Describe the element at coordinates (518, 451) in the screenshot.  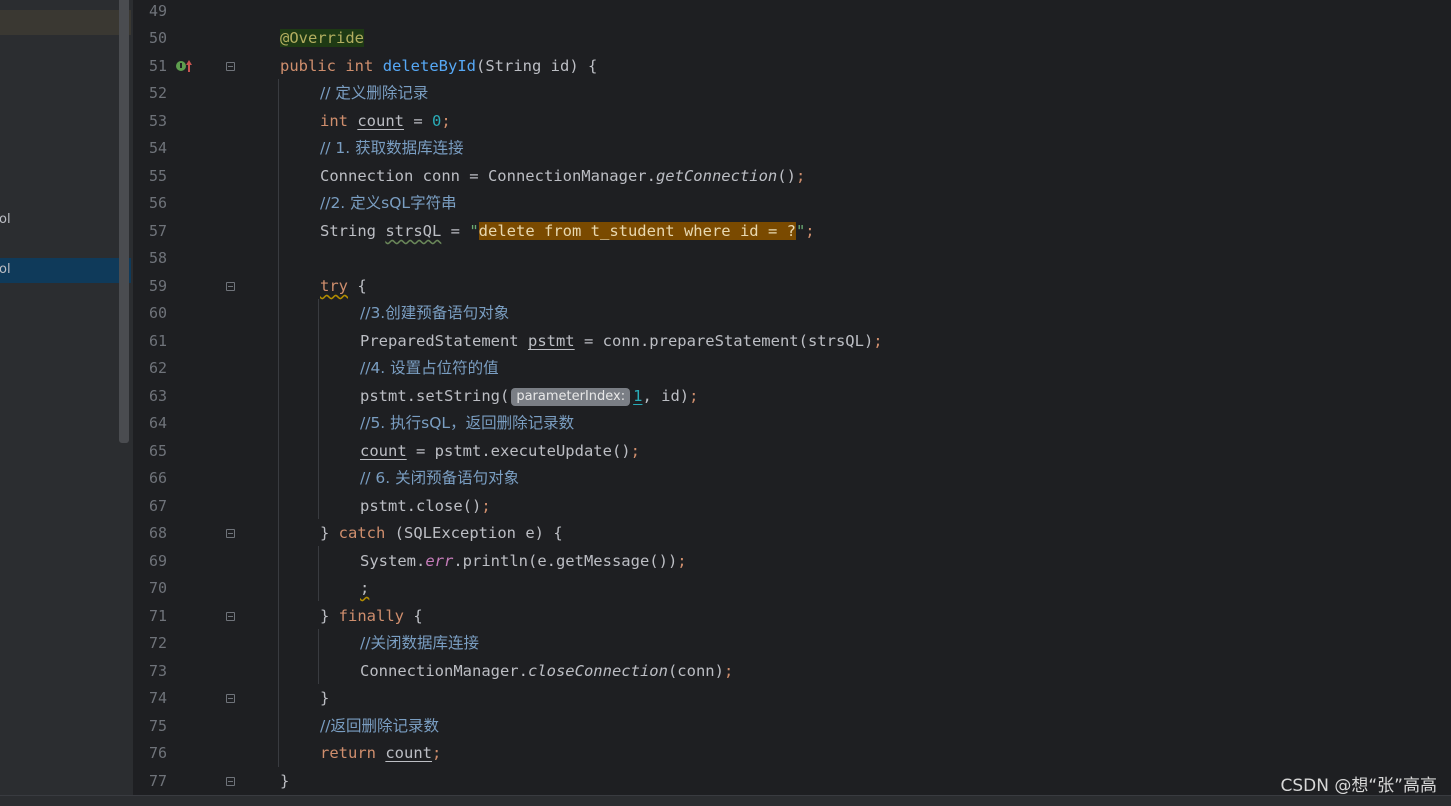
I see `code-token: = pstmt.executeUpdate()` at that location.